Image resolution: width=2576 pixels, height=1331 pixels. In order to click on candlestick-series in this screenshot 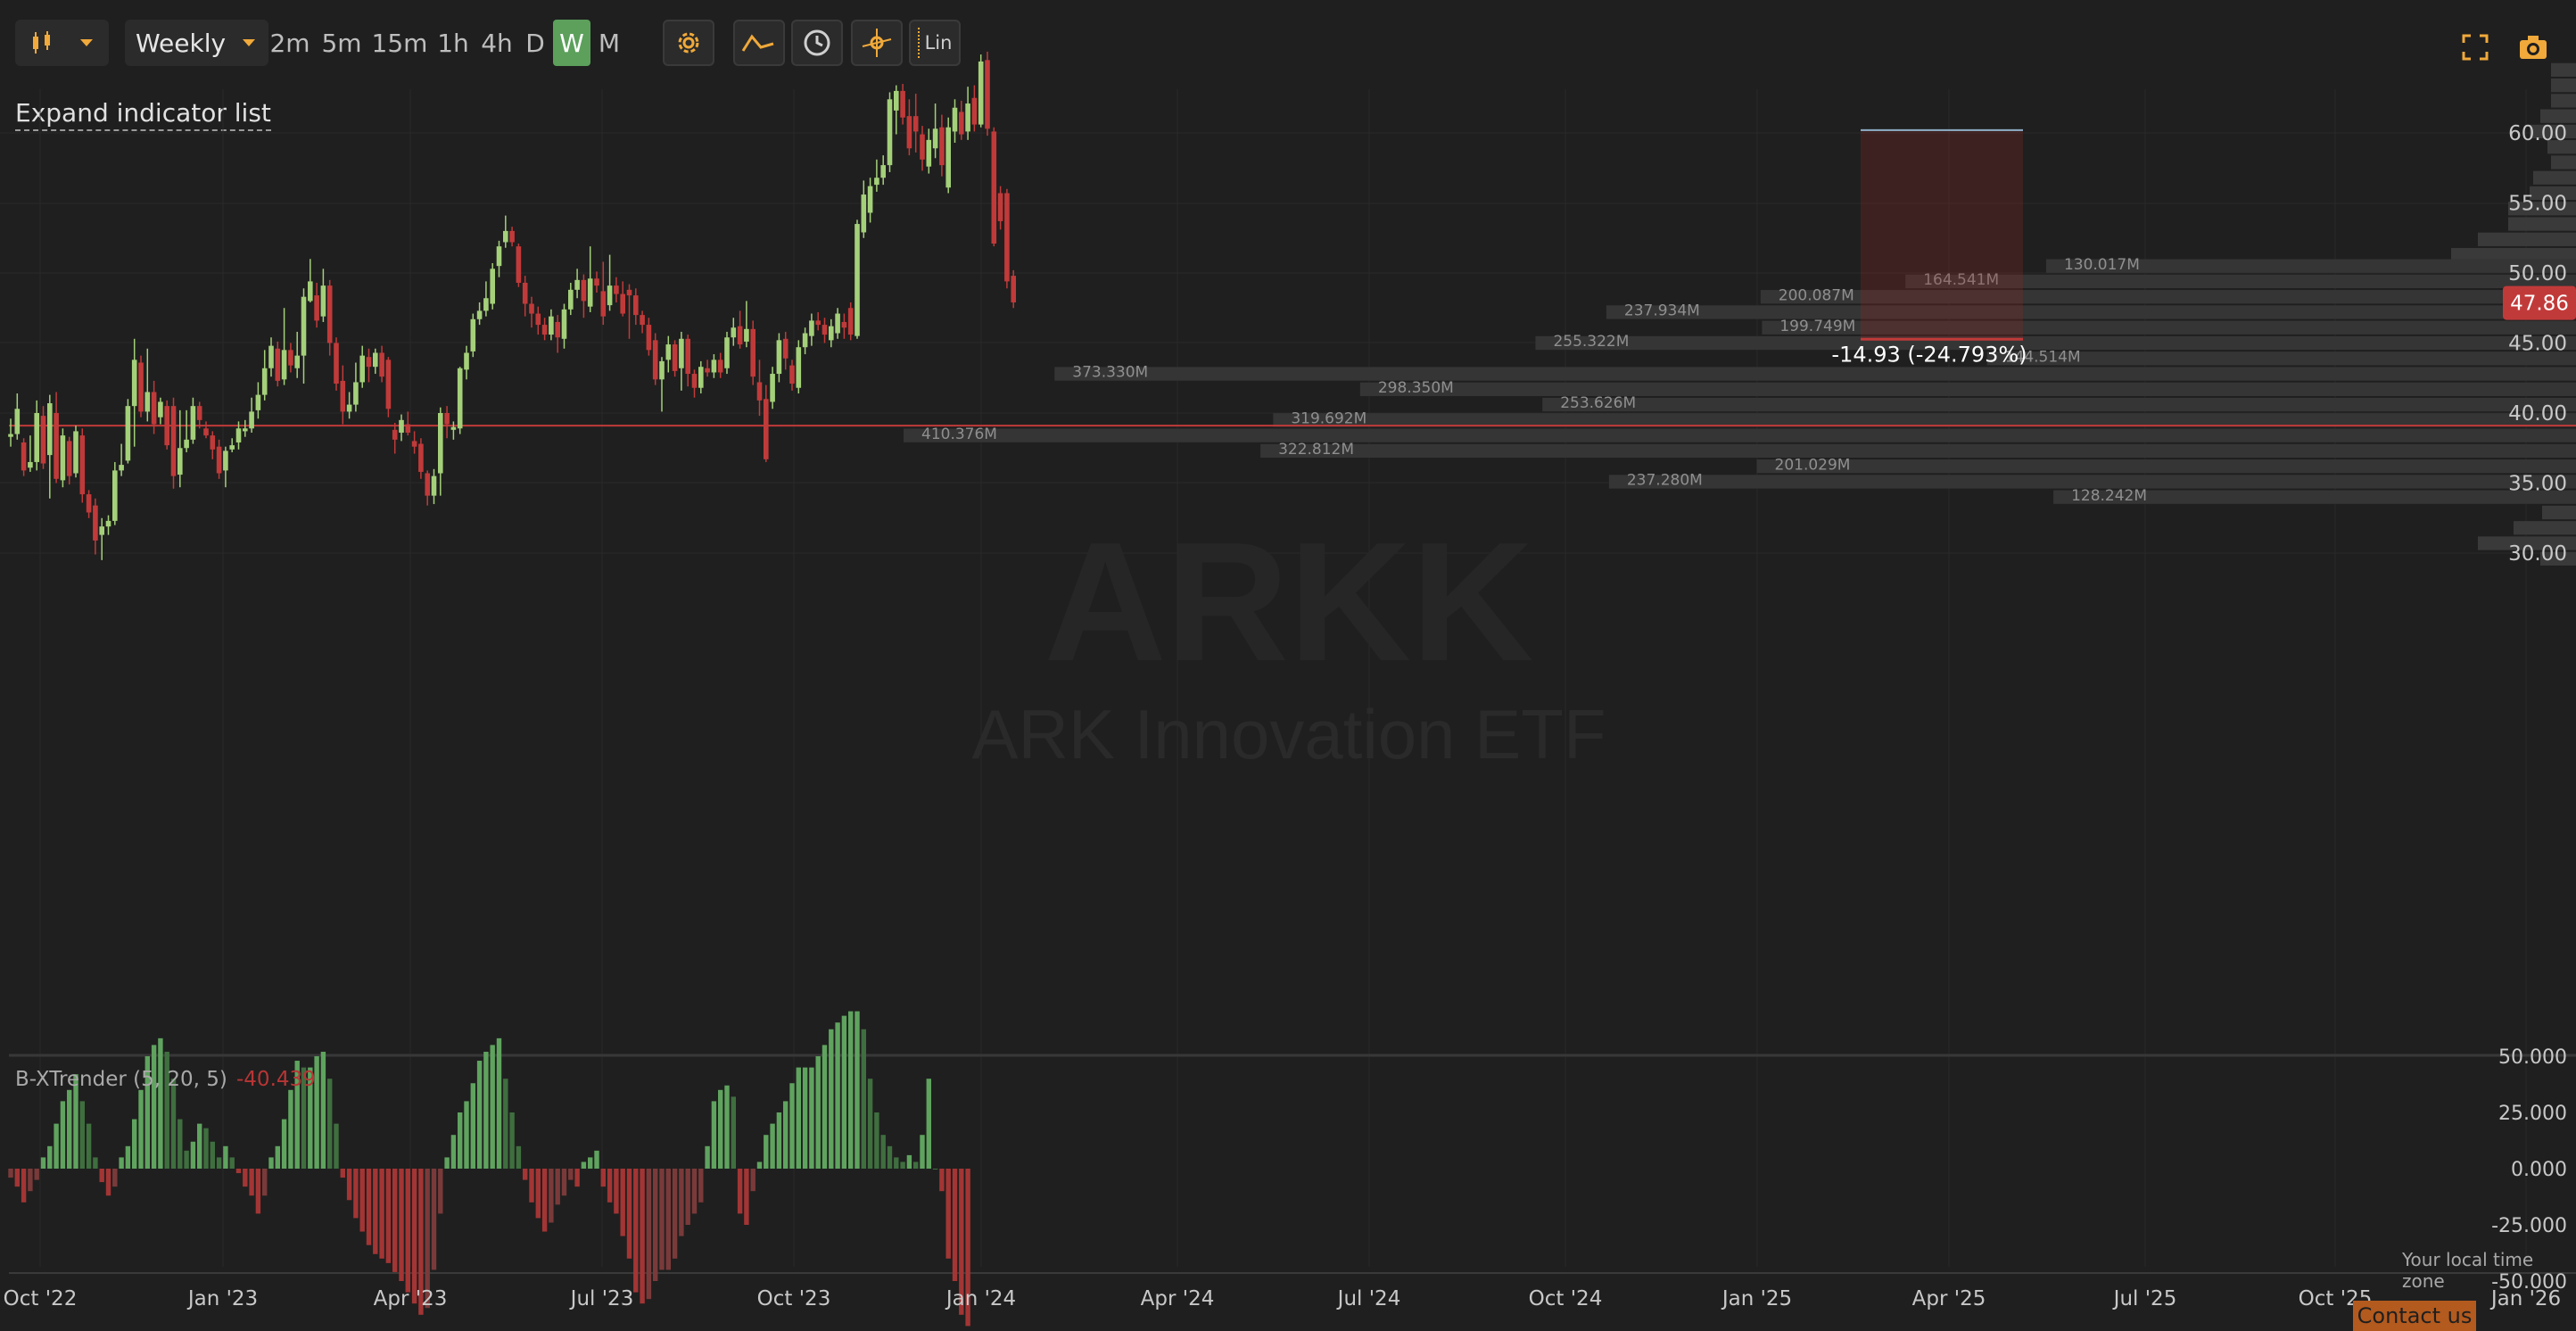, I will do `click(512, 305)`.